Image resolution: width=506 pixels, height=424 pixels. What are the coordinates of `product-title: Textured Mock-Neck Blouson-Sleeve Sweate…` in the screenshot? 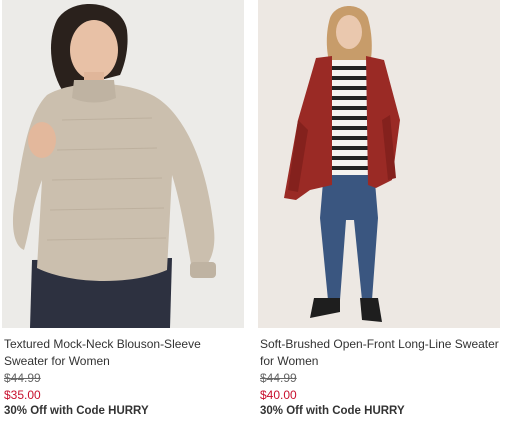 It's located at (124, 353).